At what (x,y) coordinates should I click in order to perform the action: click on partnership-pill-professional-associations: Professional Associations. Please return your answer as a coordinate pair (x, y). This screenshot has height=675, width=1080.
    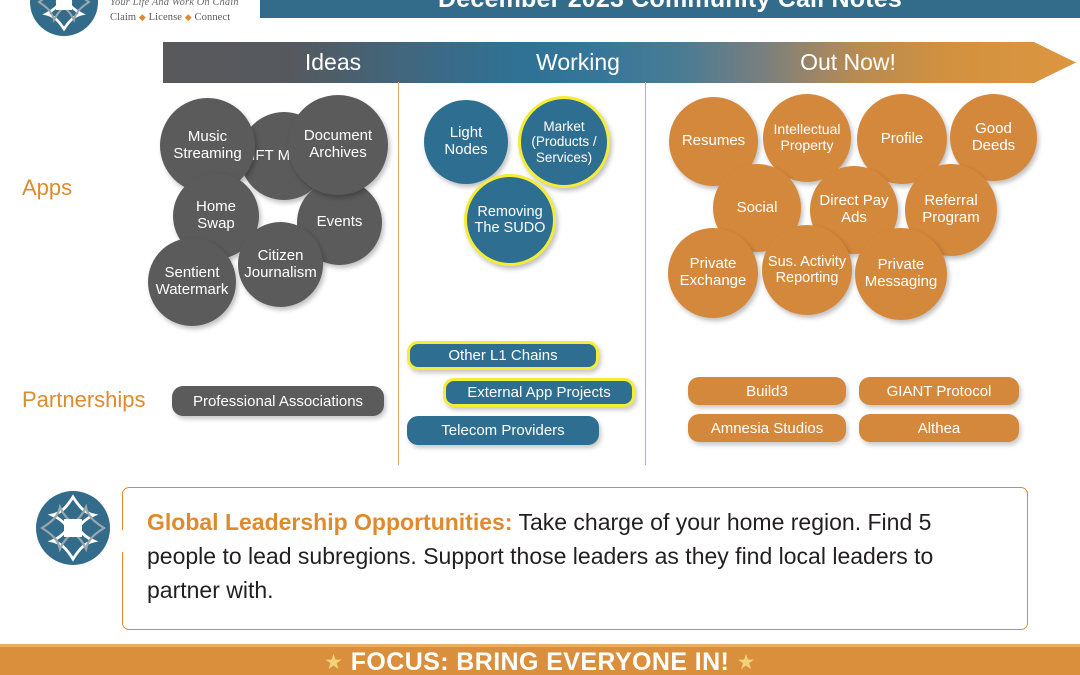
    Looking at the image, I should click on (278, 401).